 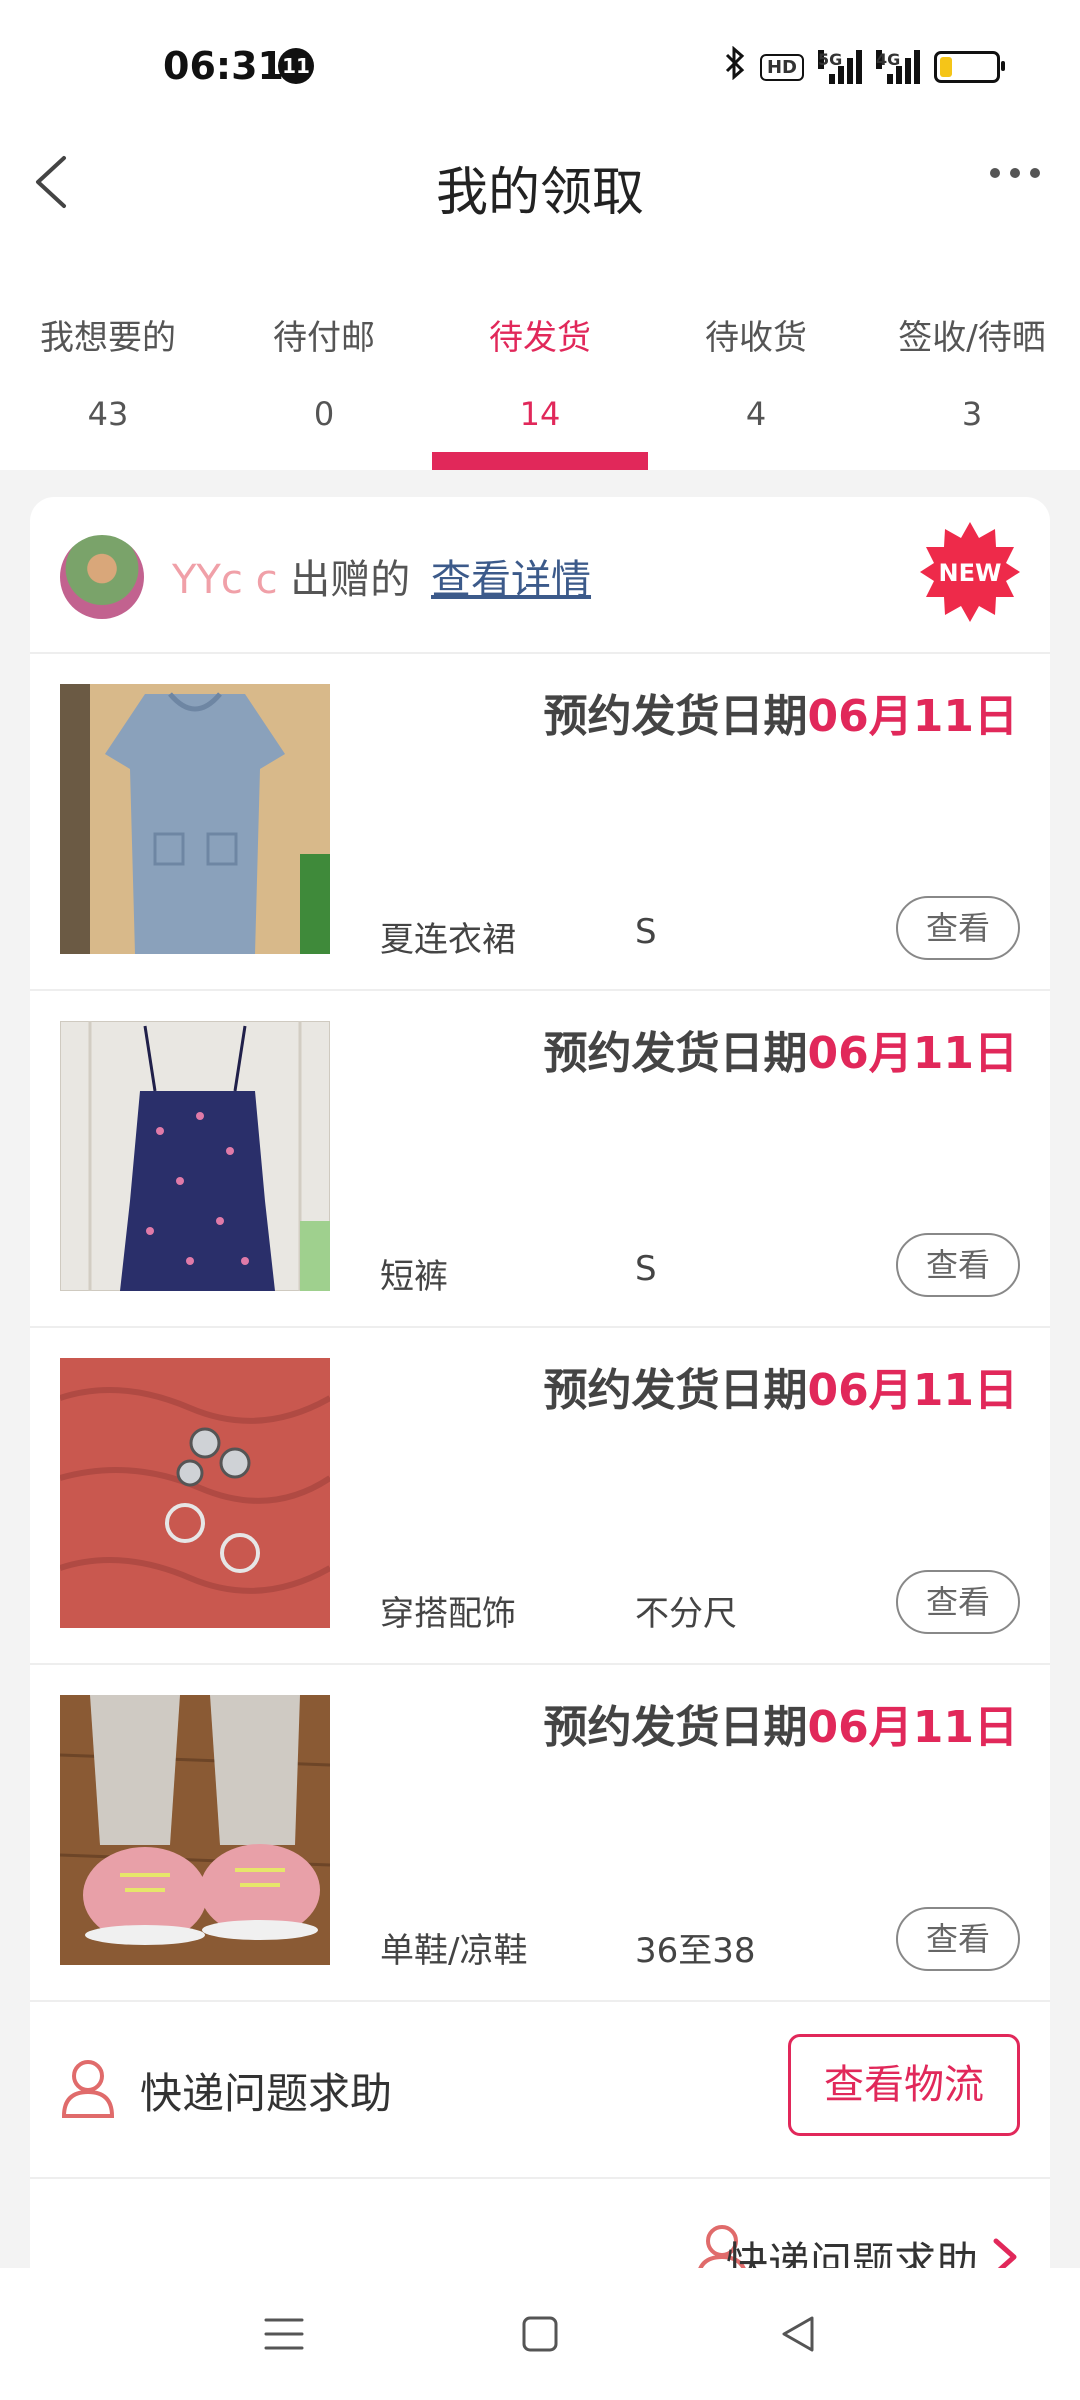 I want to click on tab-count: 3, so click(x=972, y=414).